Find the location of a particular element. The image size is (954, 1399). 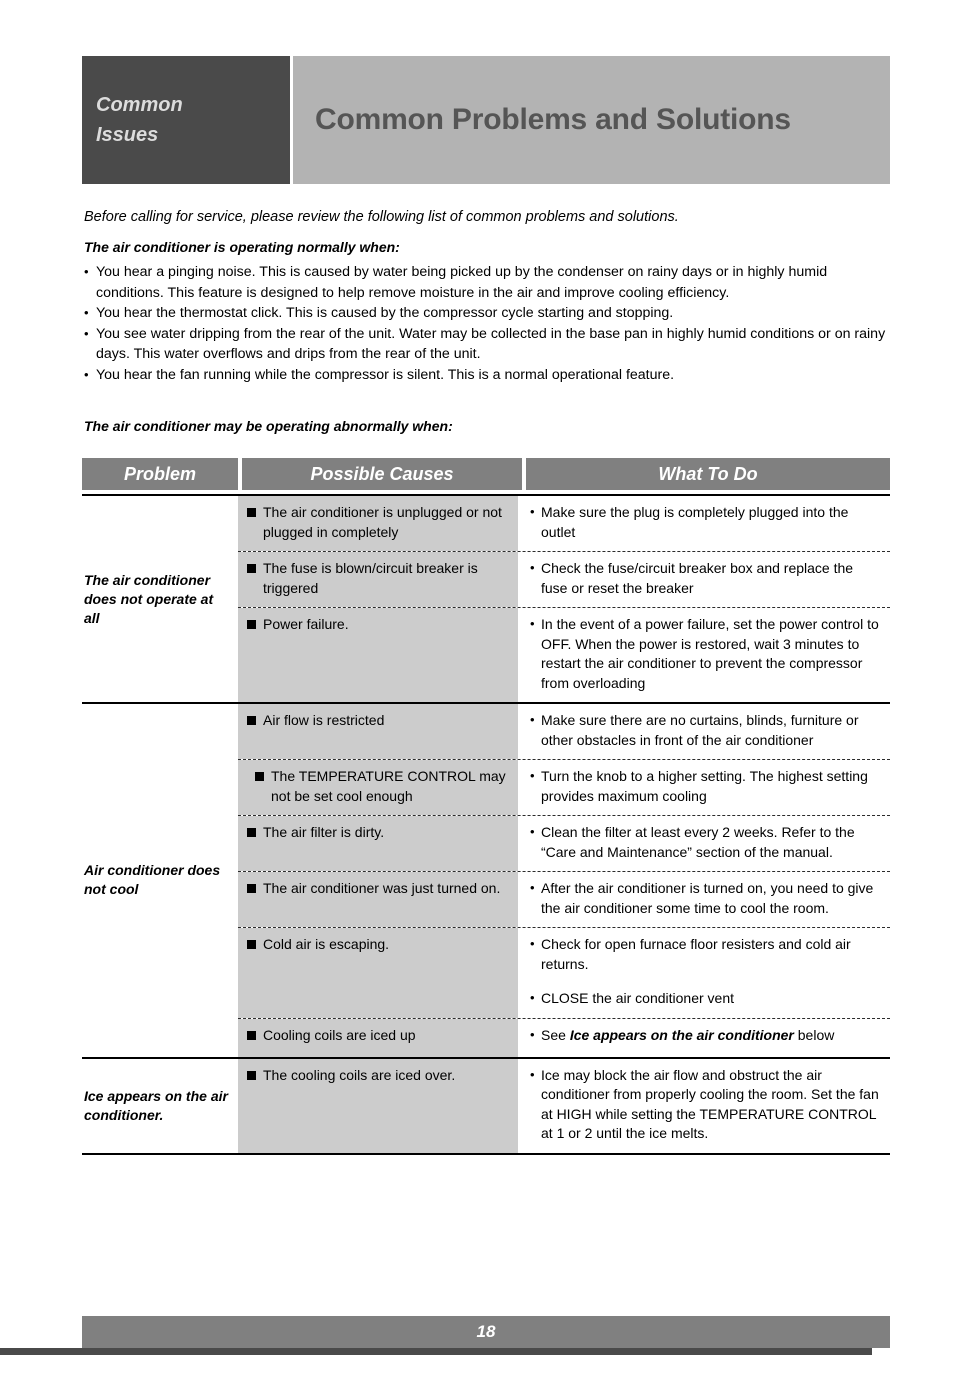

table-header-row: Problem Possible Causes What To Do is located at coordinates (486, 474).